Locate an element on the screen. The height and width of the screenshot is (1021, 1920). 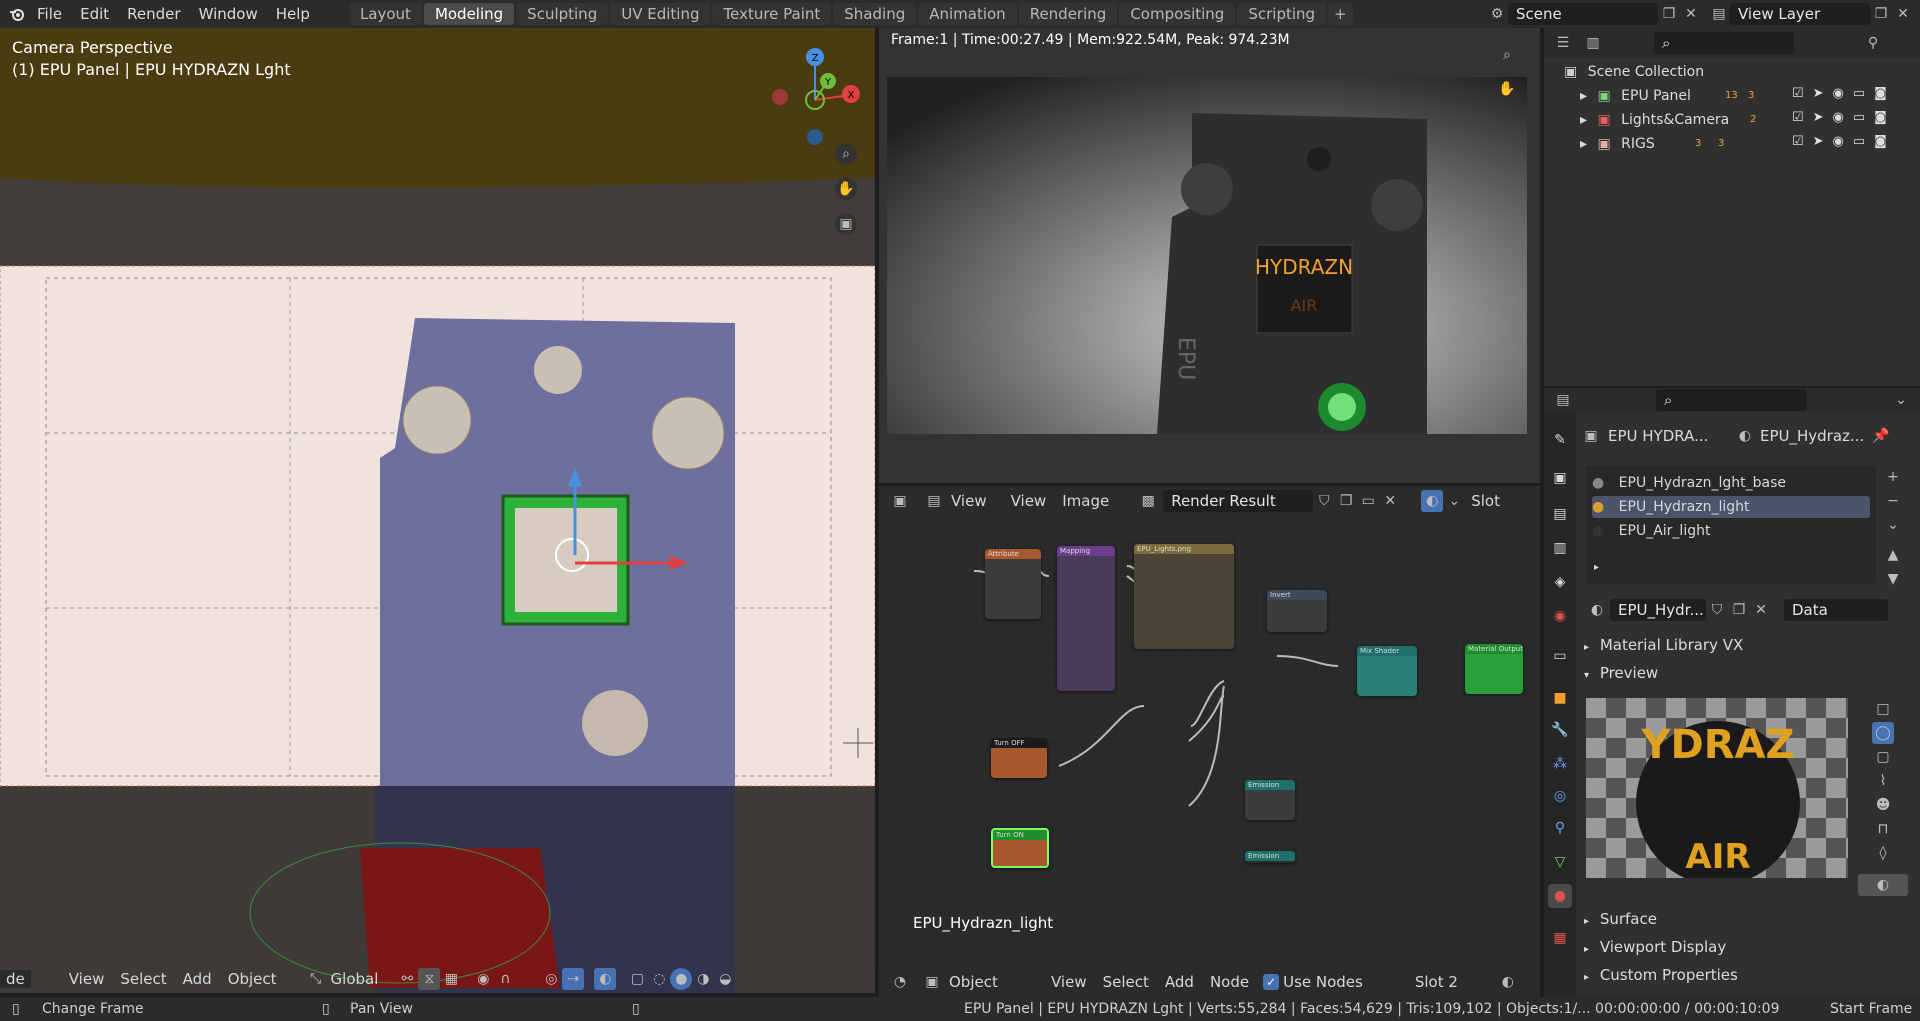
render-pan-icon: ✋ is located at coordinates (1507, 89).